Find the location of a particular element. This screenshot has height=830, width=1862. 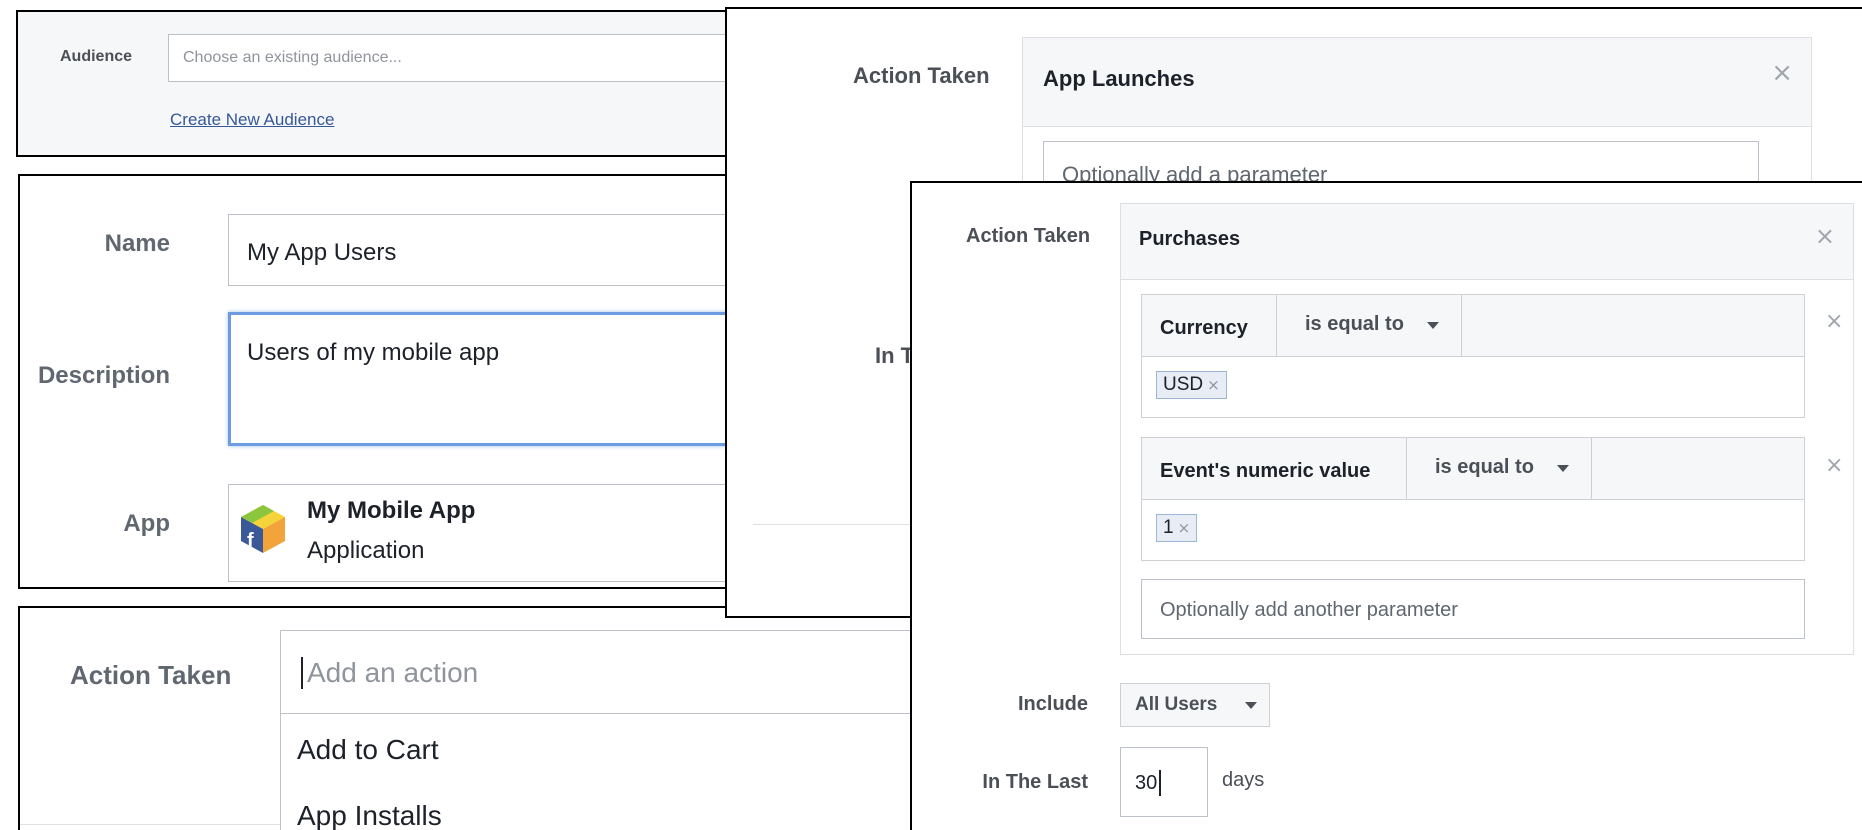

add-another-parameter-input: Optionally add another parameter is located at coordinates (1473, 609).